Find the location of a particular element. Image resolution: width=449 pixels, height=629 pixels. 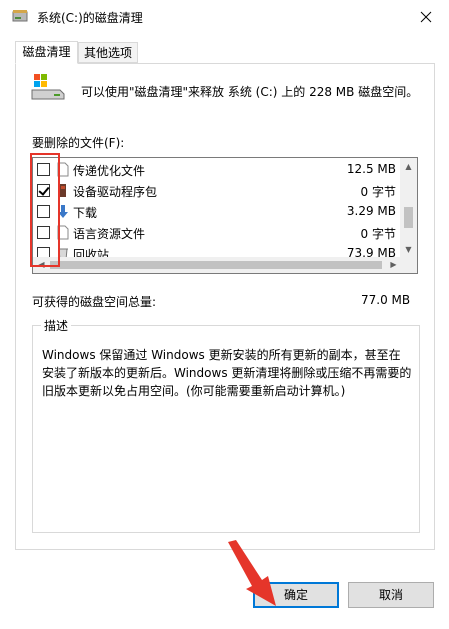

horizontal-scrollbar: ◀ ▶ is located at coordinates (217, 265).